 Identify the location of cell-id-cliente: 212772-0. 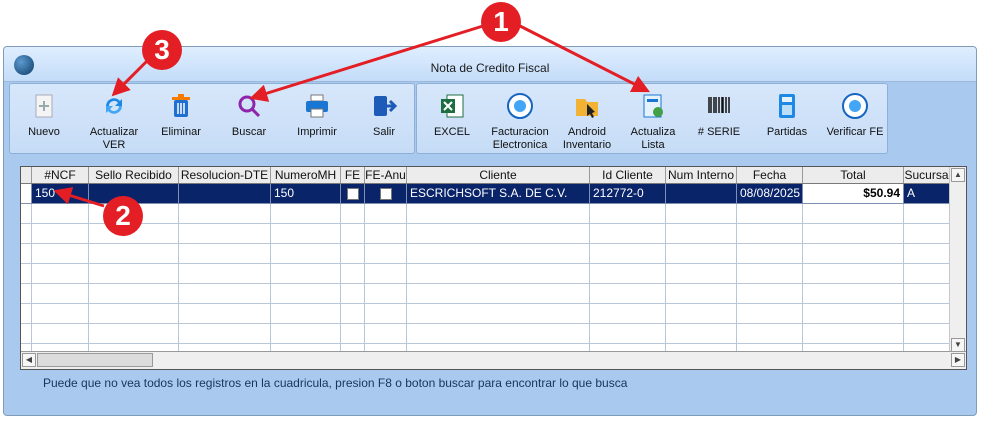
(628, 194).